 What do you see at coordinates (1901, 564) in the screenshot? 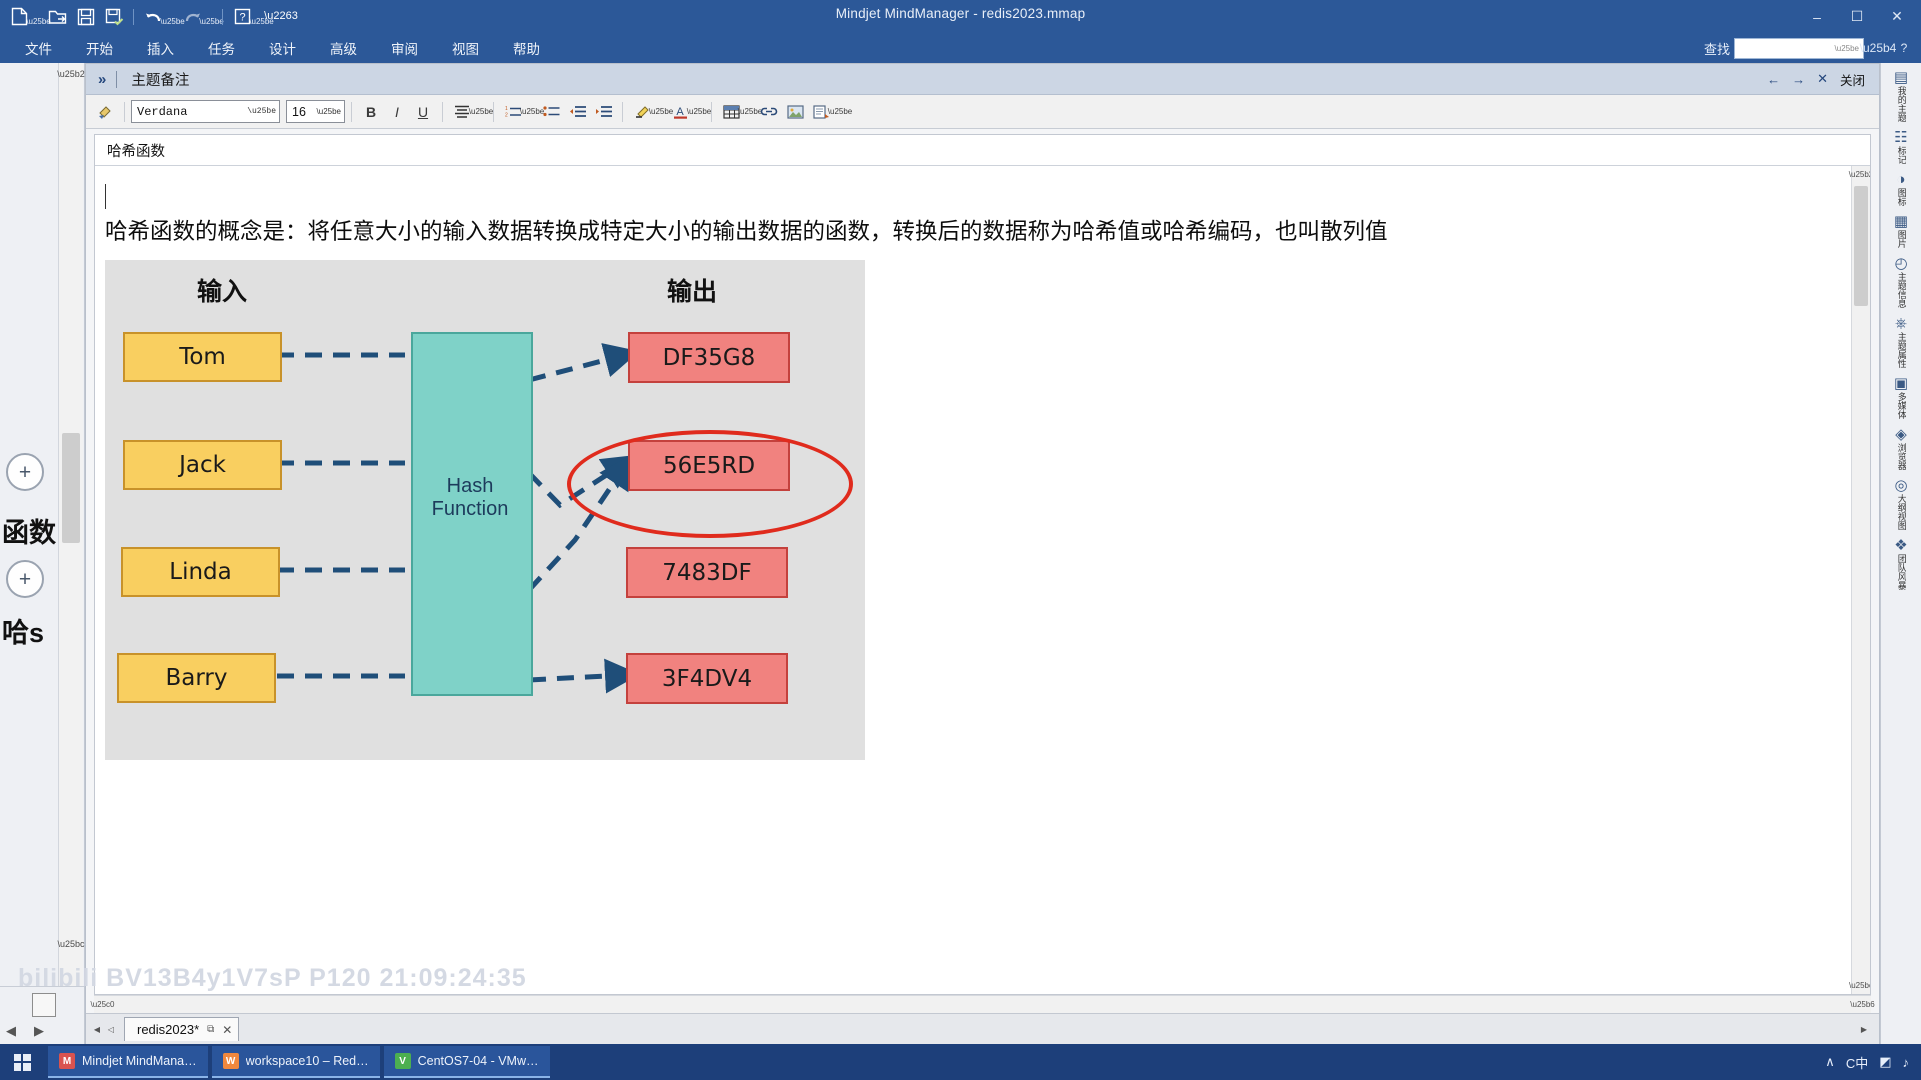
I see `rail-item-brainstorm: ❖ 团队风暴` at bounding box center [1901, 564].